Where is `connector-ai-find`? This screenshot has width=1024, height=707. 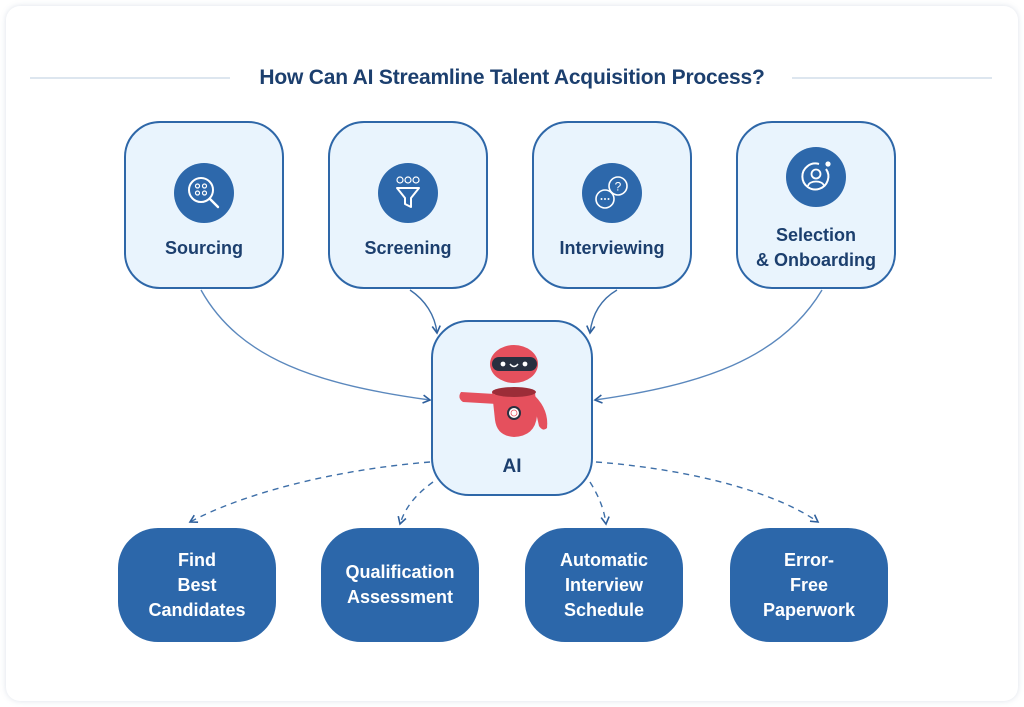
connector-ai-find is located at coordinates (309, 492).